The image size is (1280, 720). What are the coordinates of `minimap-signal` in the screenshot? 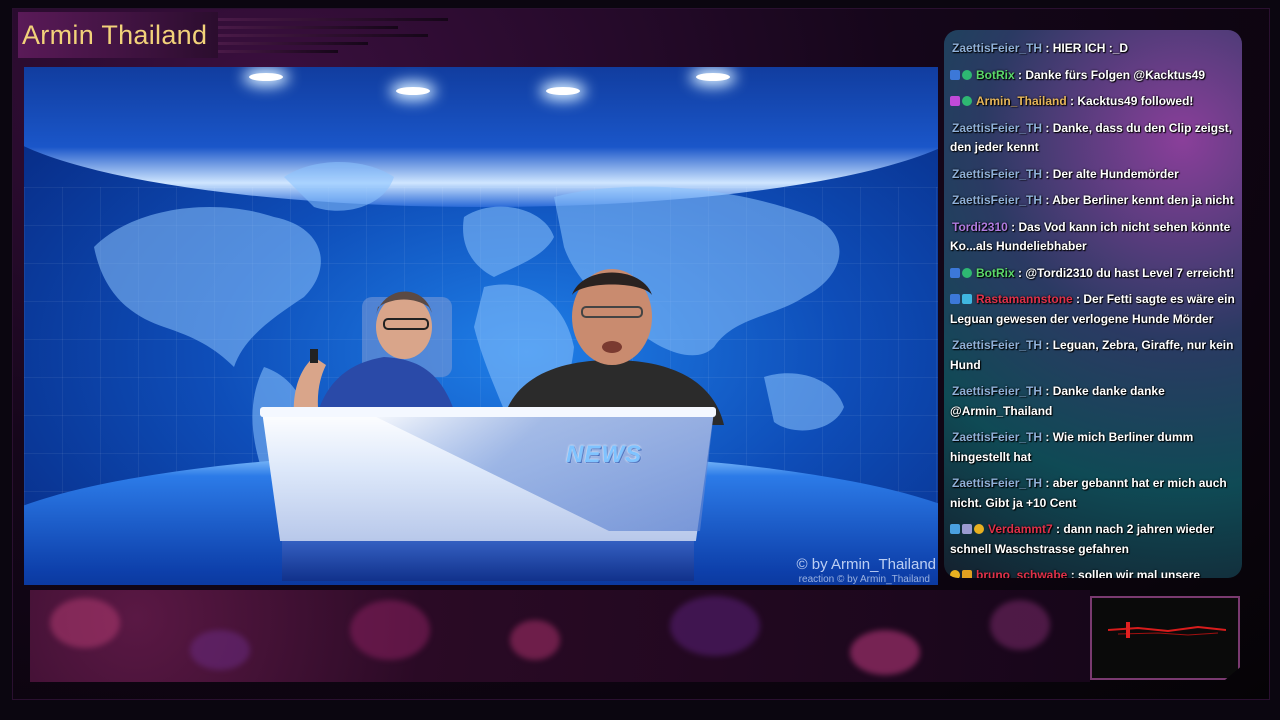 It's located at (1167, 630).